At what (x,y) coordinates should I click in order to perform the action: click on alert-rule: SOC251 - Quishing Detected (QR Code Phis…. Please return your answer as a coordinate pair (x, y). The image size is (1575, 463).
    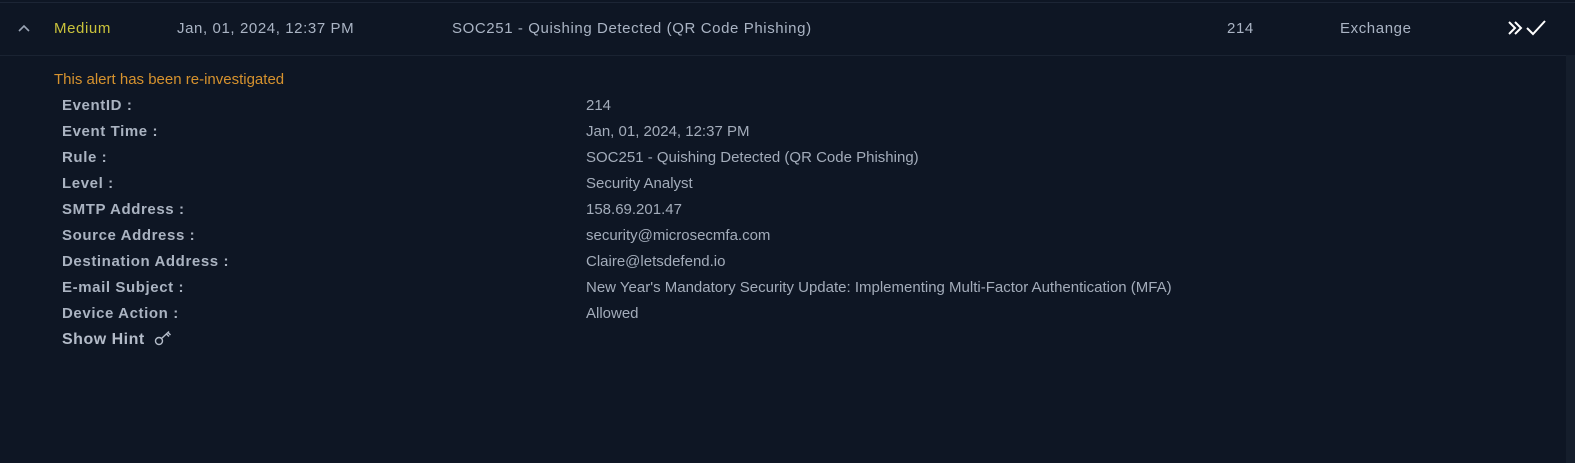
    Looking at the image, I should click on (632, 28).